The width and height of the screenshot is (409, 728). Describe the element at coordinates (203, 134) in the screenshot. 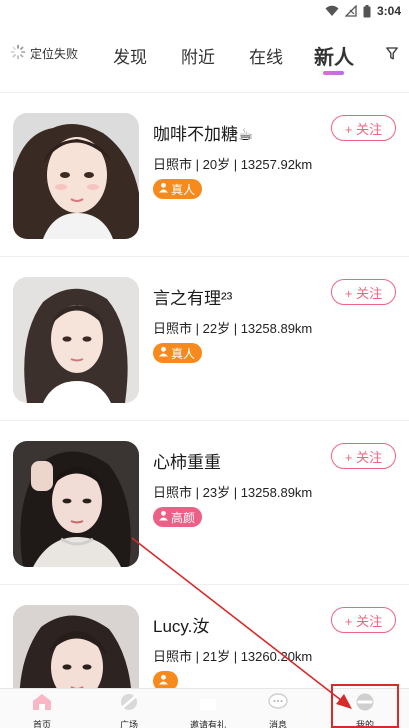

I see `user-name: 咖啡不加糖☕` at that location.